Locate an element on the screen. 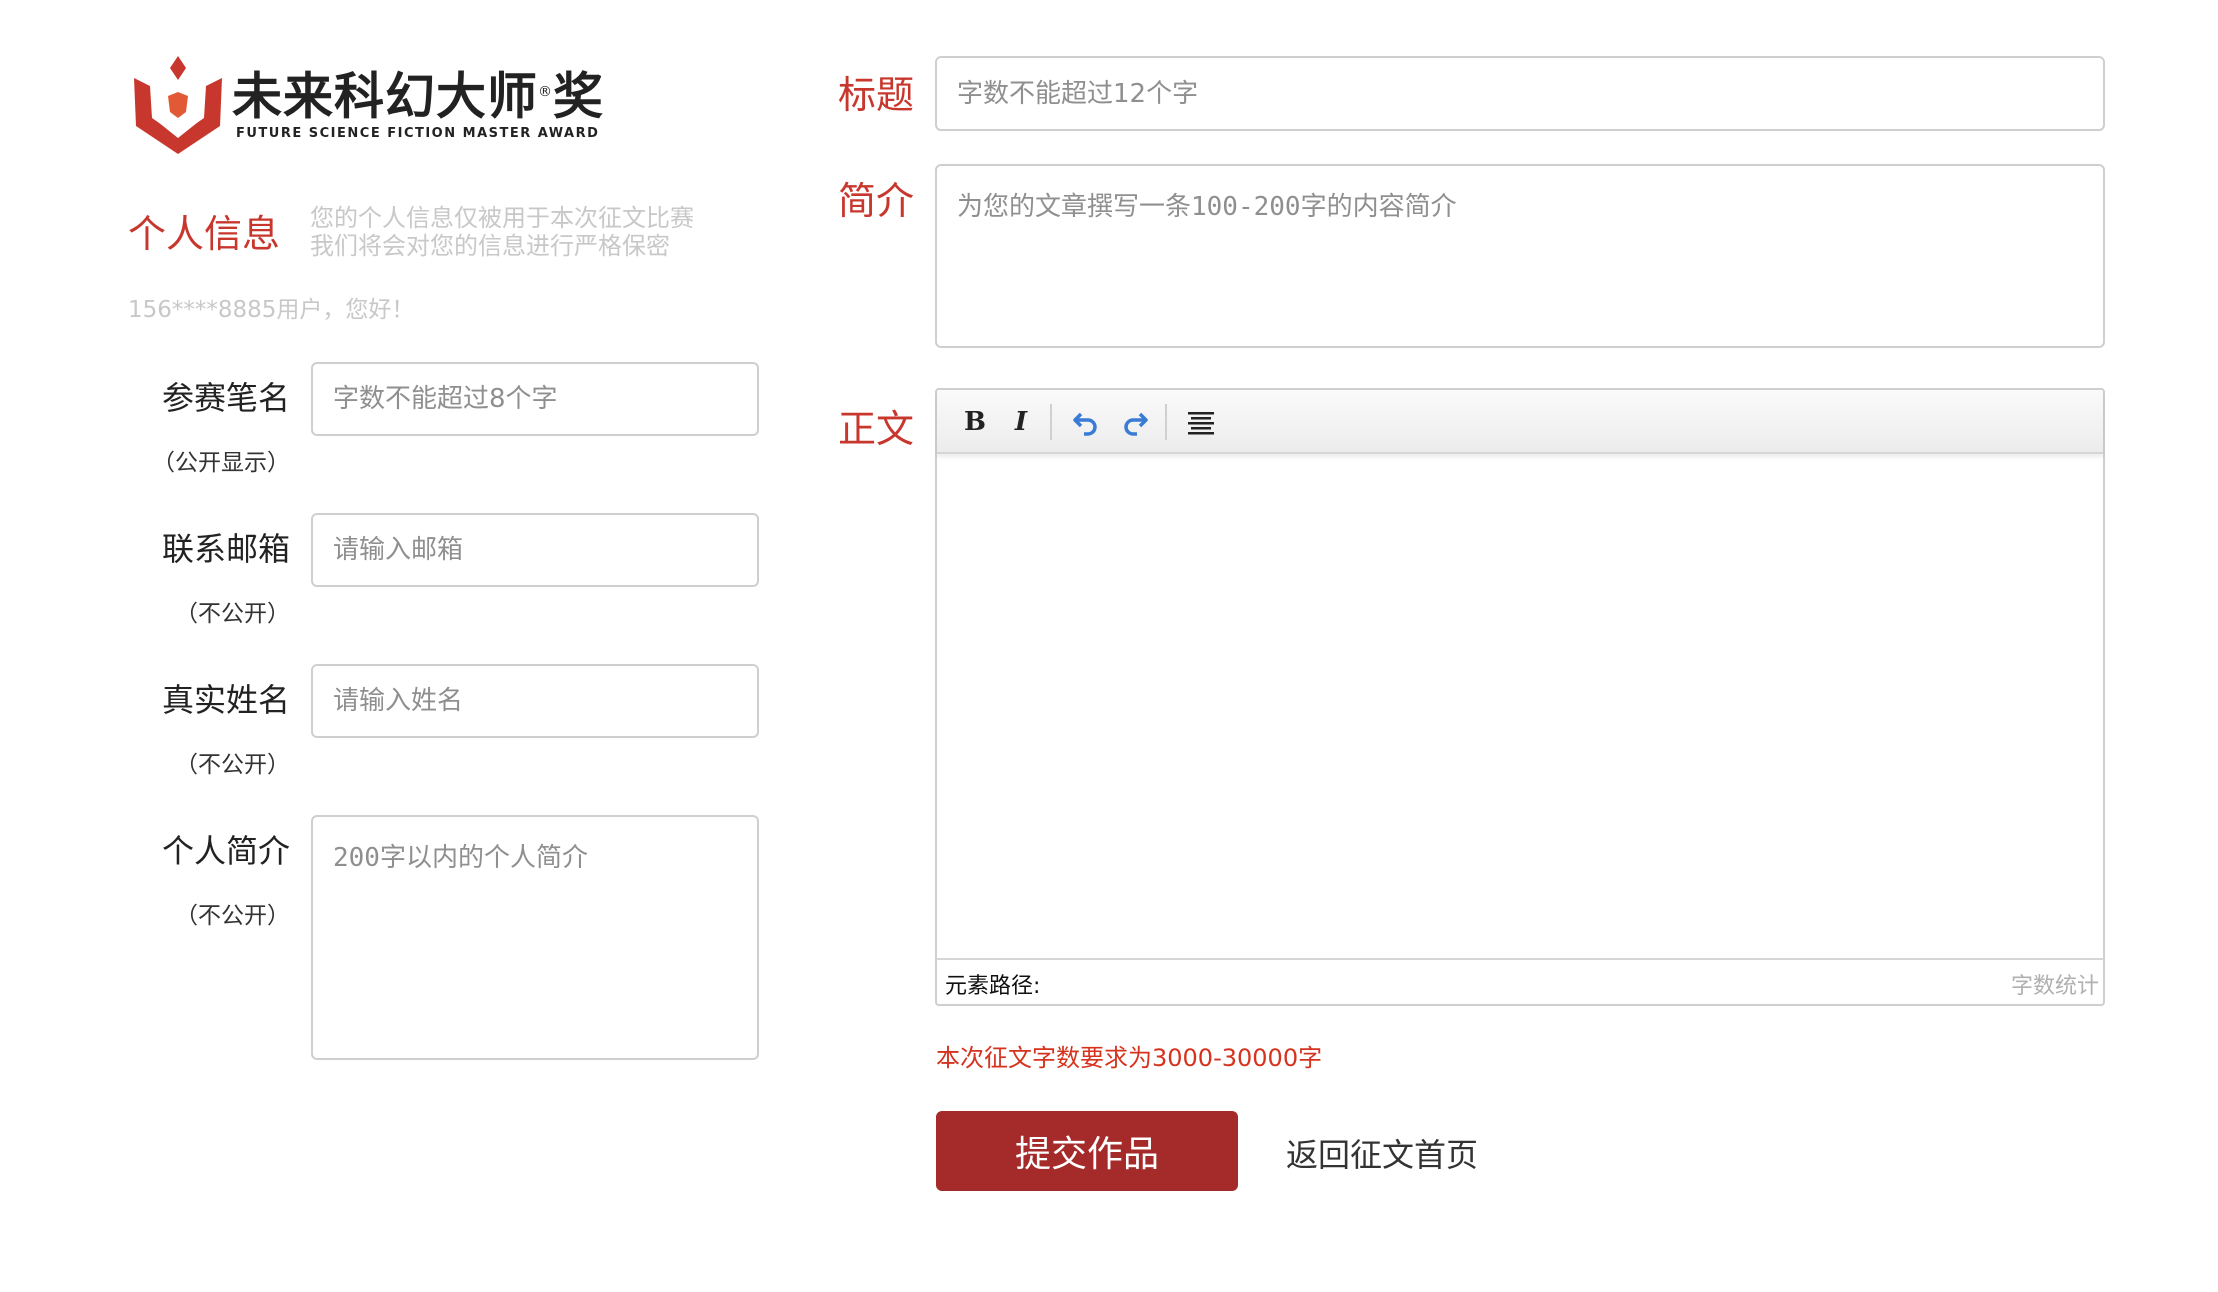  work-summary-textarea is located at coordinates (1520, 256).